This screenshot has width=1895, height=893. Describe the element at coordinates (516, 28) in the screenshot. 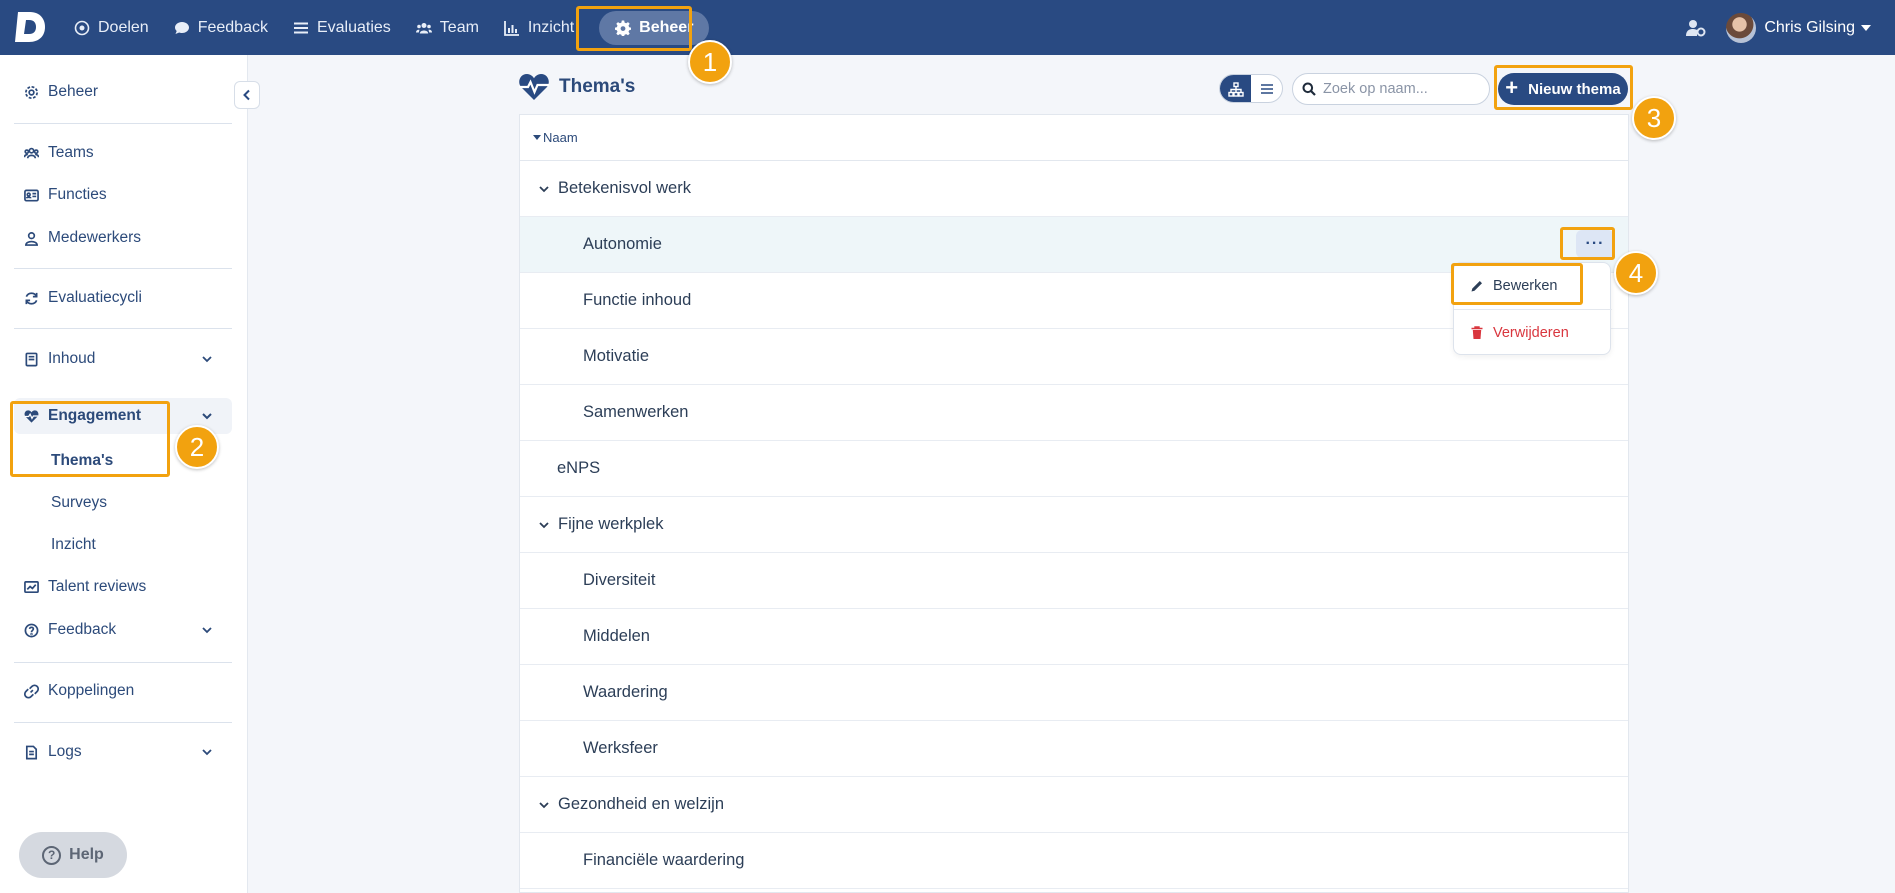

I see `chart-icon` at that location.